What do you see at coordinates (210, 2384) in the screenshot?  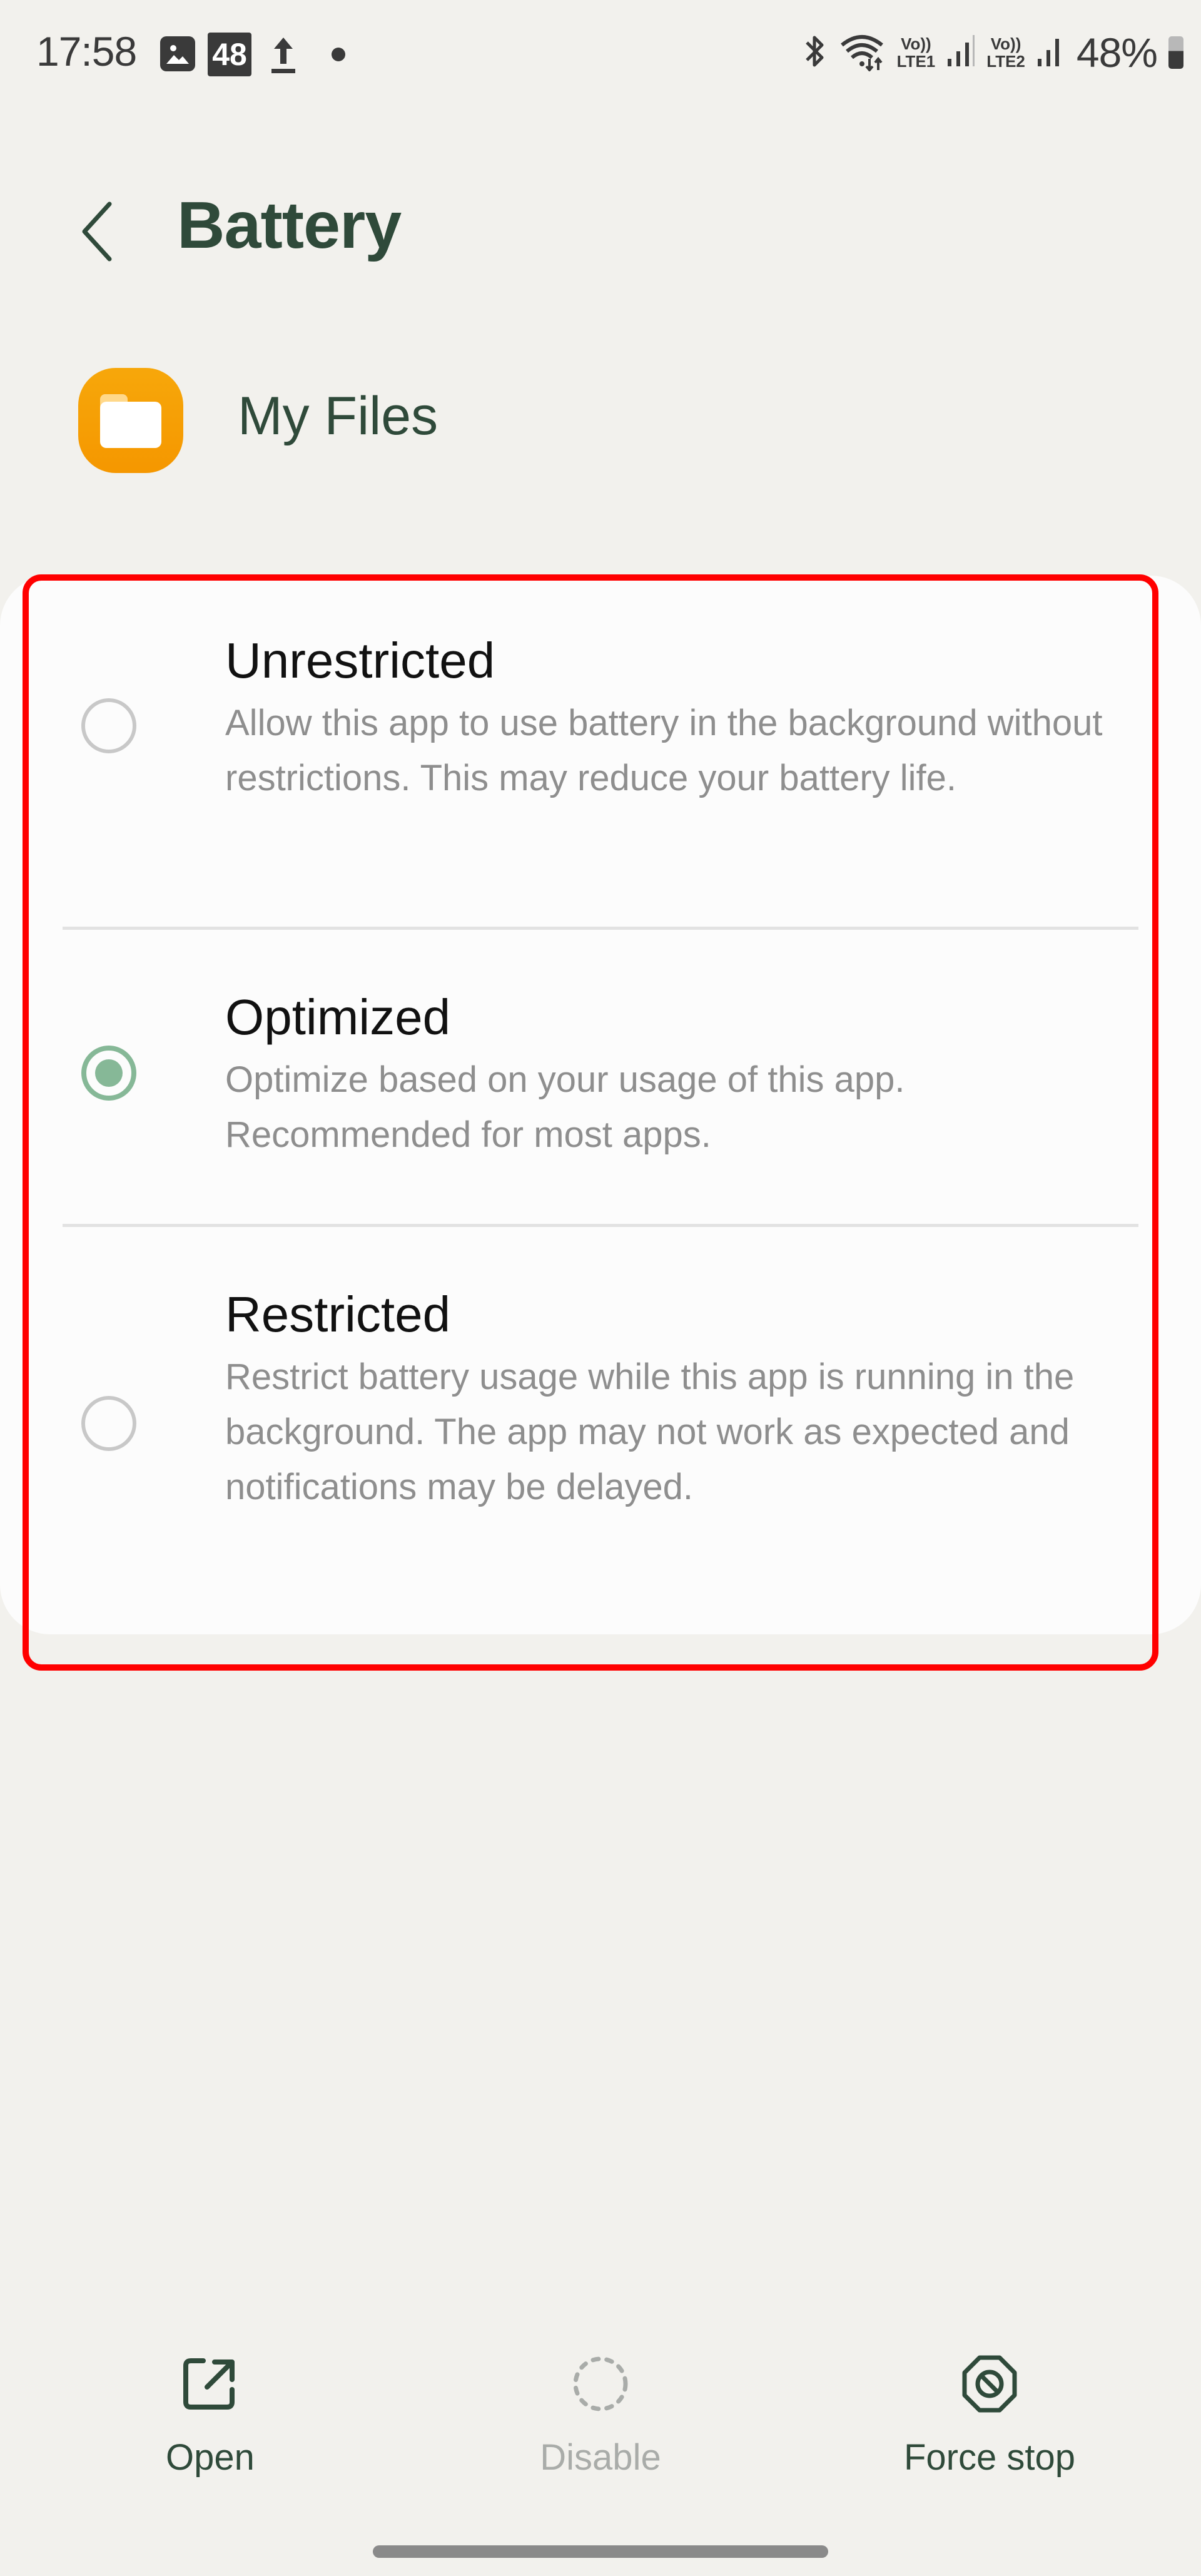 I see `open-external-icon` at bounding box center [210, 2384].